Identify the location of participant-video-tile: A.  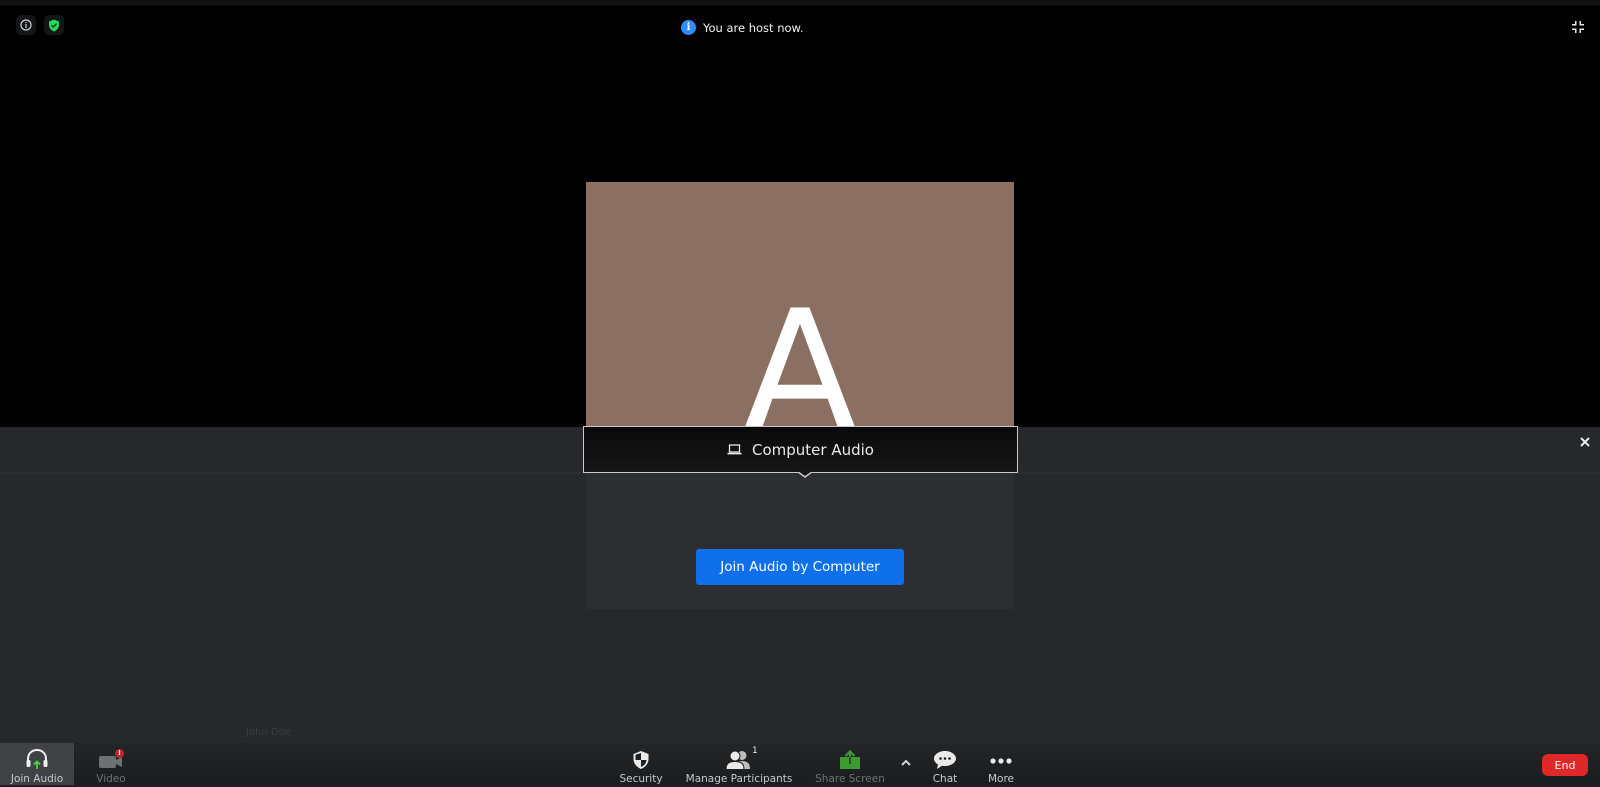
(800, 304).